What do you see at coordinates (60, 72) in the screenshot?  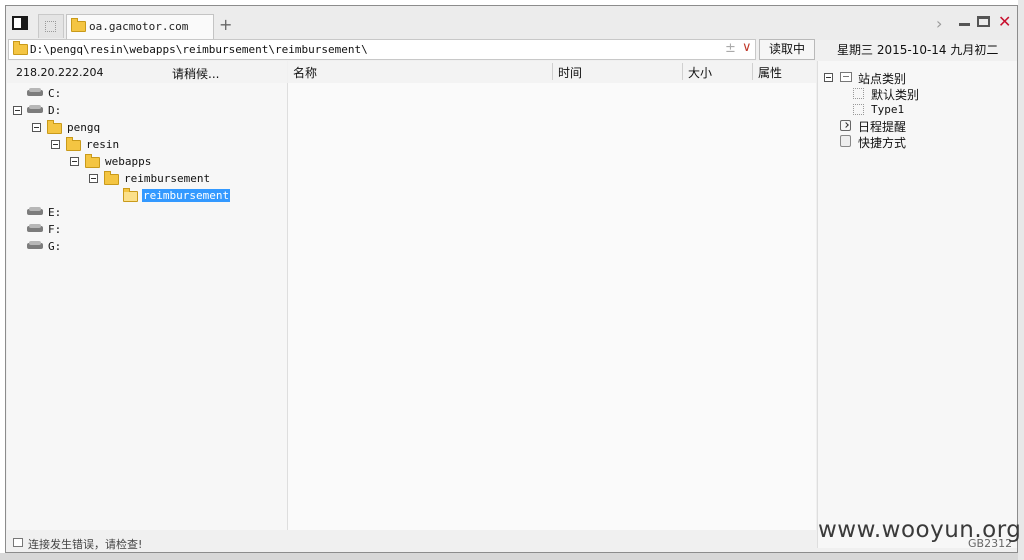 I see `server-ip: 218.20.222.204` at bounding box center [60, 72].